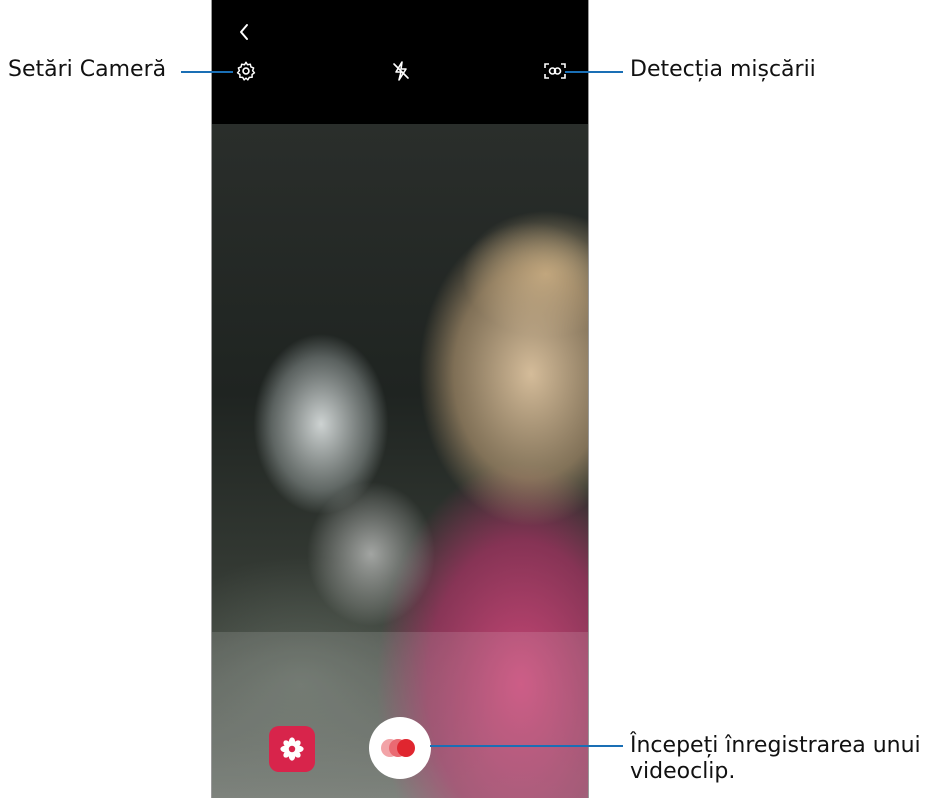 This screenshot has height=798, width=935. What do you see at coordinates (555, 71) in the screenshot?
I see `motion-detection-icon` at bounding box center [555, 71].